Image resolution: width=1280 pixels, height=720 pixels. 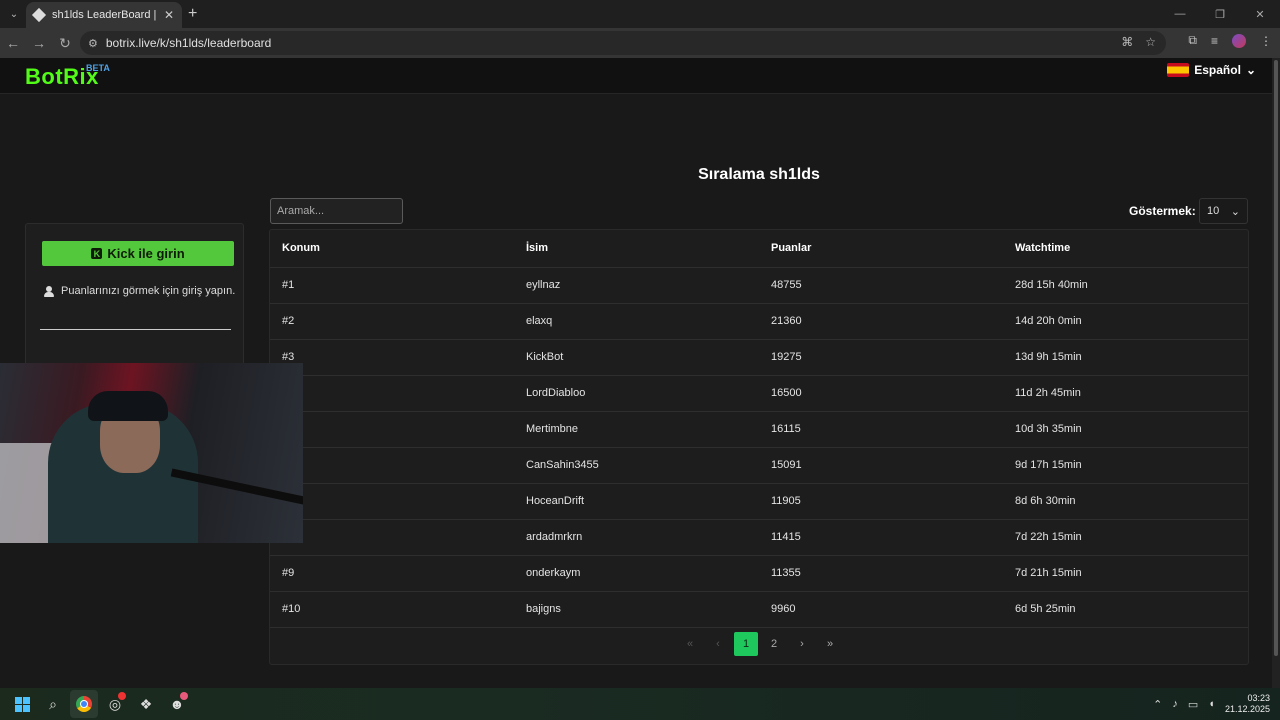 What do you see at coordinates (1192, 40) in the screenshot?
I see `extensions-icon: ⧉` at bounding box center [1192, 40].